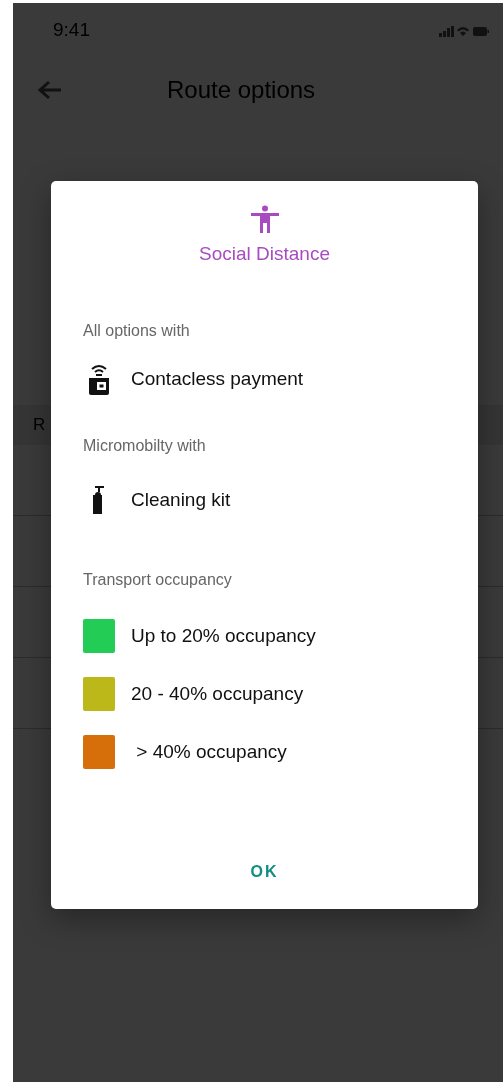 The image size is (503, 1082). I want to click on option-label: 20 - 40% occupancy, so click(217, 694).